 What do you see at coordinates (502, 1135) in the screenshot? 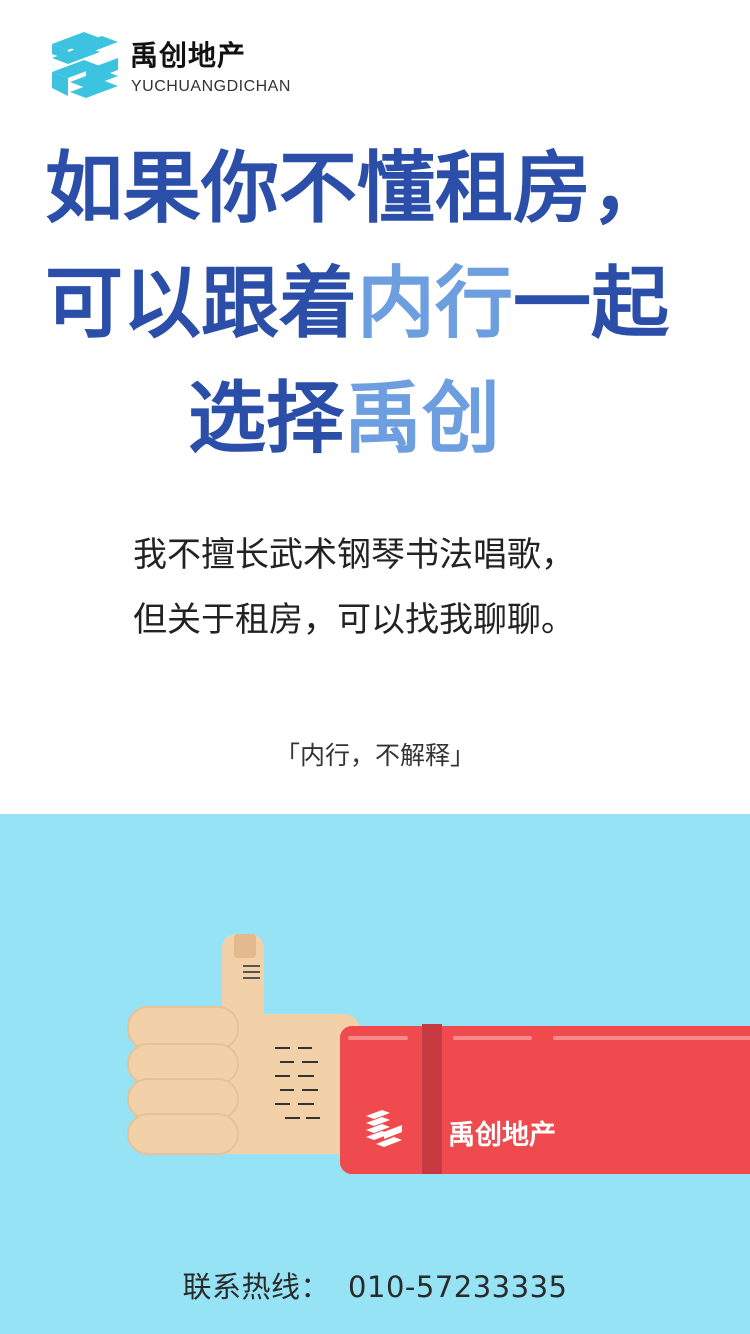
I see `sleeve-brand-label: 禹创地产` at bounding box center [502, 1135].